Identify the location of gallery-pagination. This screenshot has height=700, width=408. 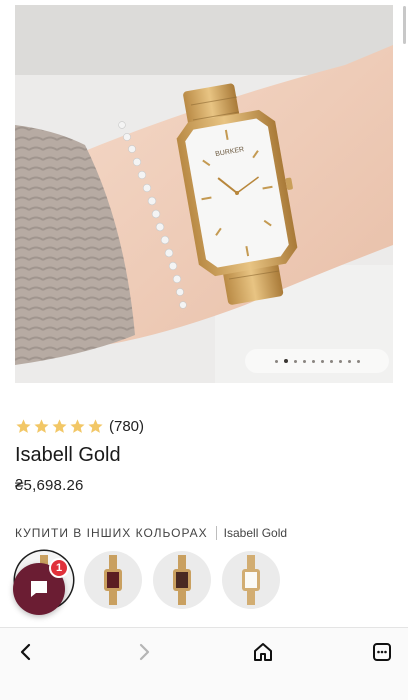
(317, 361).